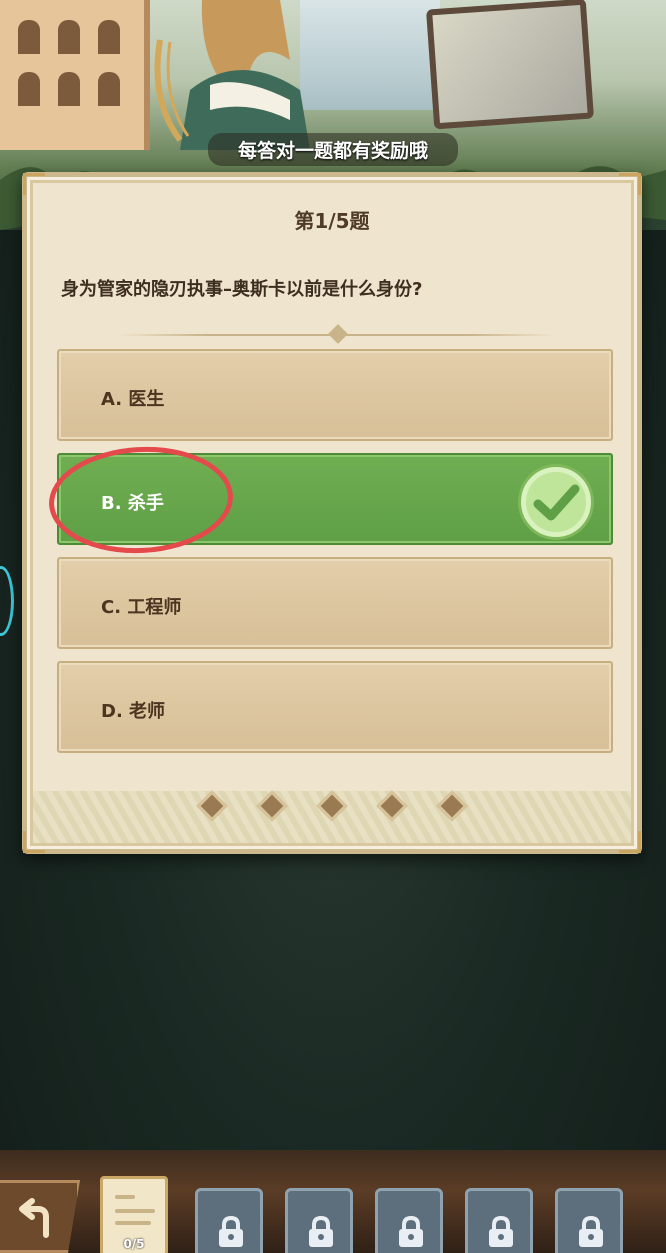 The image size is (666, 1253). Describe the element at coordinates (134, 1244) in the screenshot. I see `answer-sheet-count: 0/5` at that location.